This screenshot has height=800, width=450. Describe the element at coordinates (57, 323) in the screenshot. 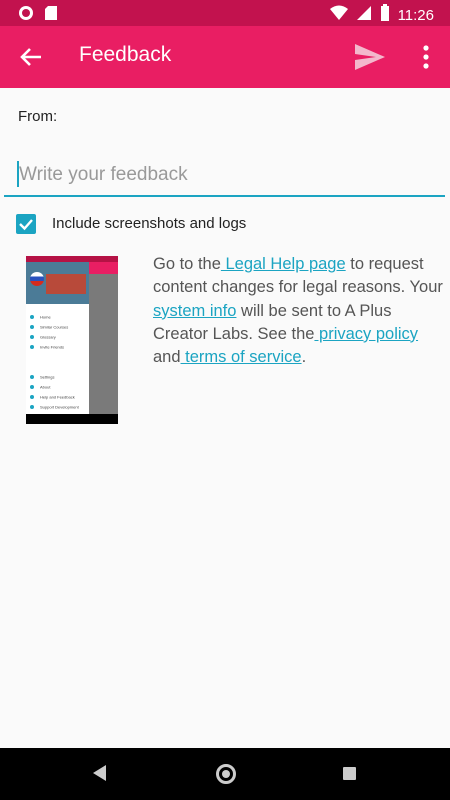

I see `thumb-drawer-item: Similar Courses` at that location.